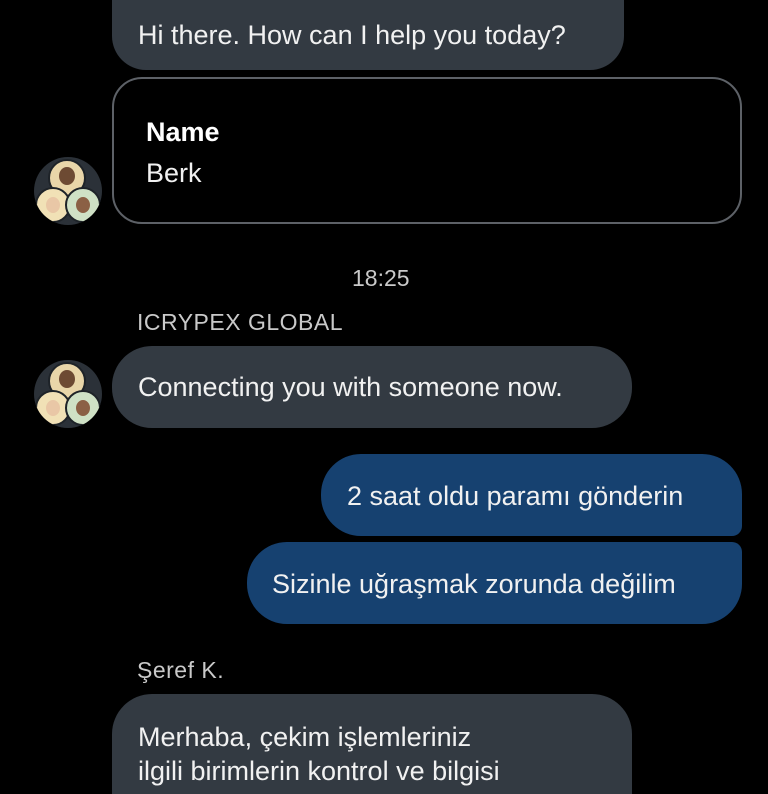 The image size is (768, 794). I want to click on sender-name: Şeref K., so click(181, 670).